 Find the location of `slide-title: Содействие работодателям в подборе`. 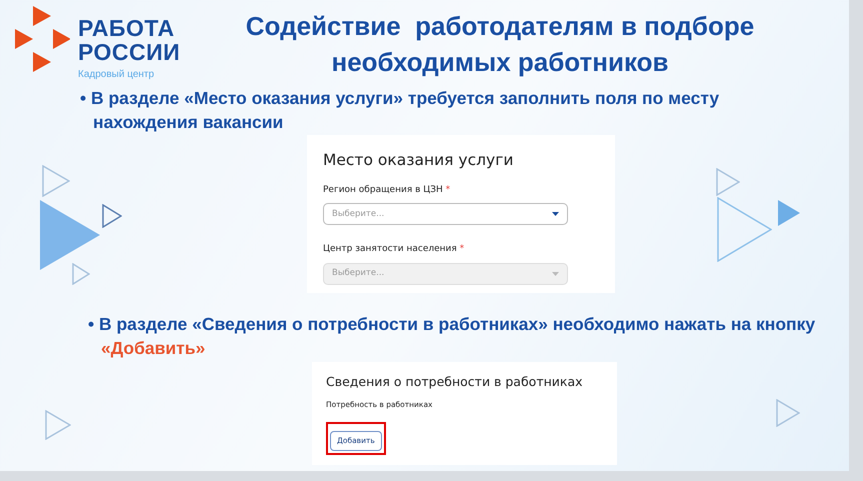

slide-title: Содействие работодателям в подборе is located at coordinates (500, 26).